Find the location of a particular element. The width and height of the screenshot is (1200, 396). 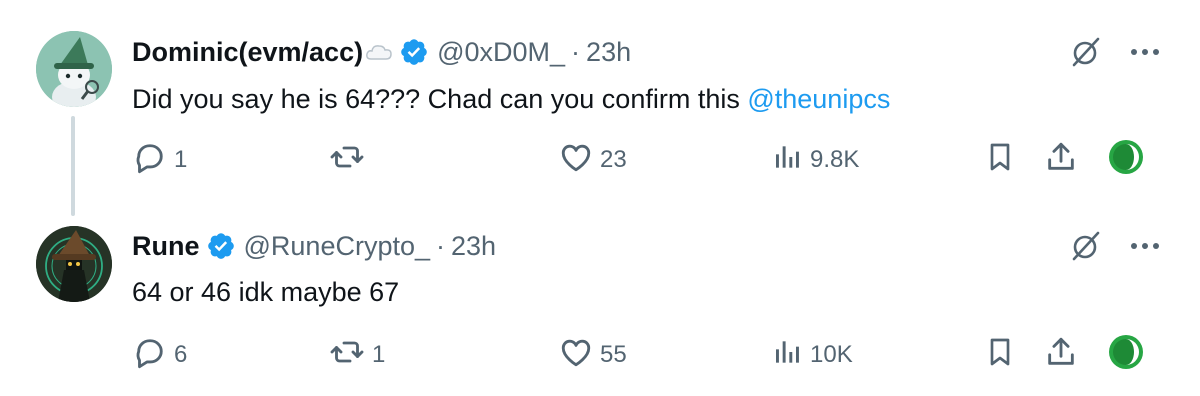

like-button: 55 is located at coordinates (592, 355).